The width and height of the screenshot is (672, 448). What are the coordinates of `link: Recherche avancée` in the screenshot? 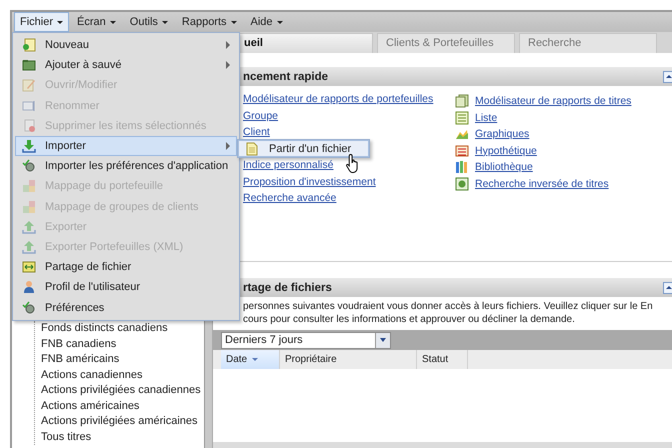 It's located at (289, 198).